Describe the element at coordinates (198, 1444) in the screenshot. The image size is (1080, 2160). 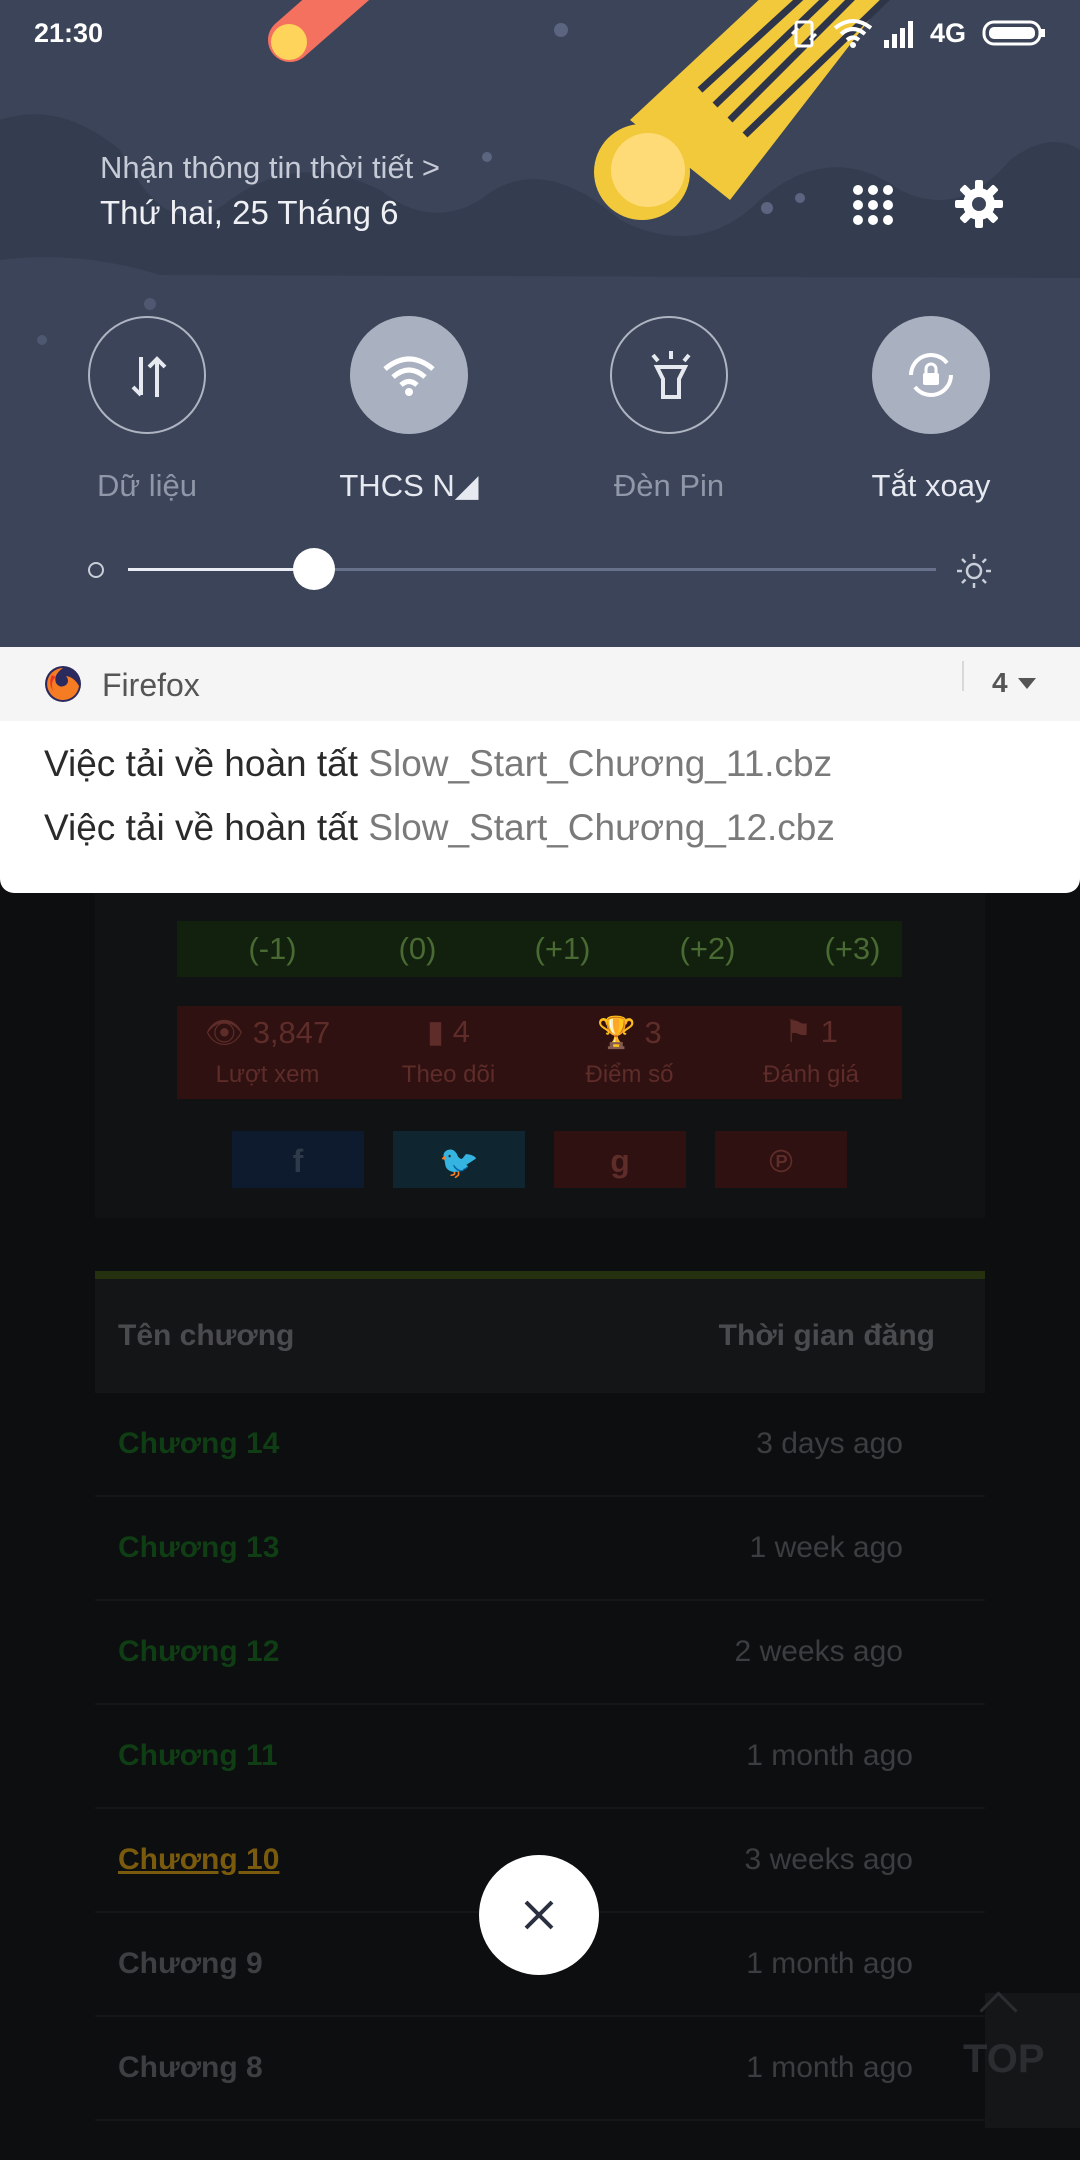
I see `chapter-link: Chương 14` at that location.